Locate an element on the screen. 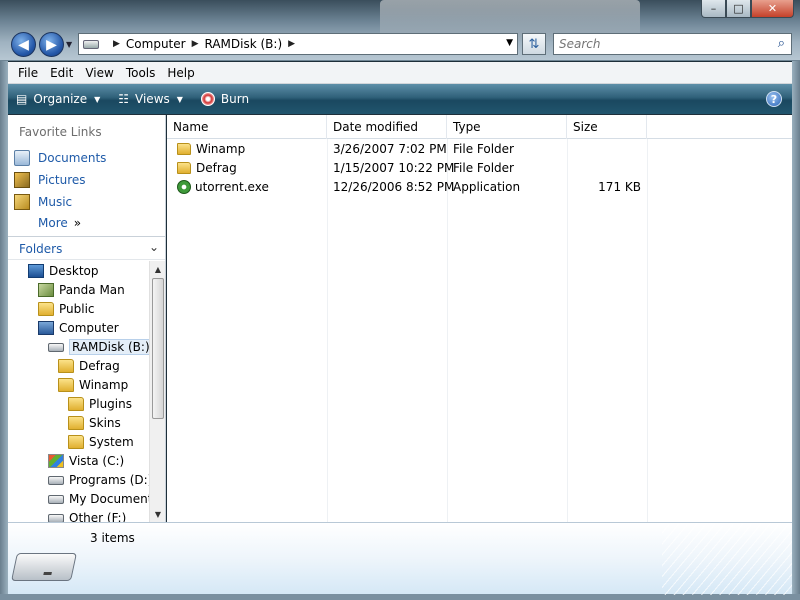 The width and height of the screenshot is (800, 600). favorite-more-link: More » is located at coordinates (59, 223).